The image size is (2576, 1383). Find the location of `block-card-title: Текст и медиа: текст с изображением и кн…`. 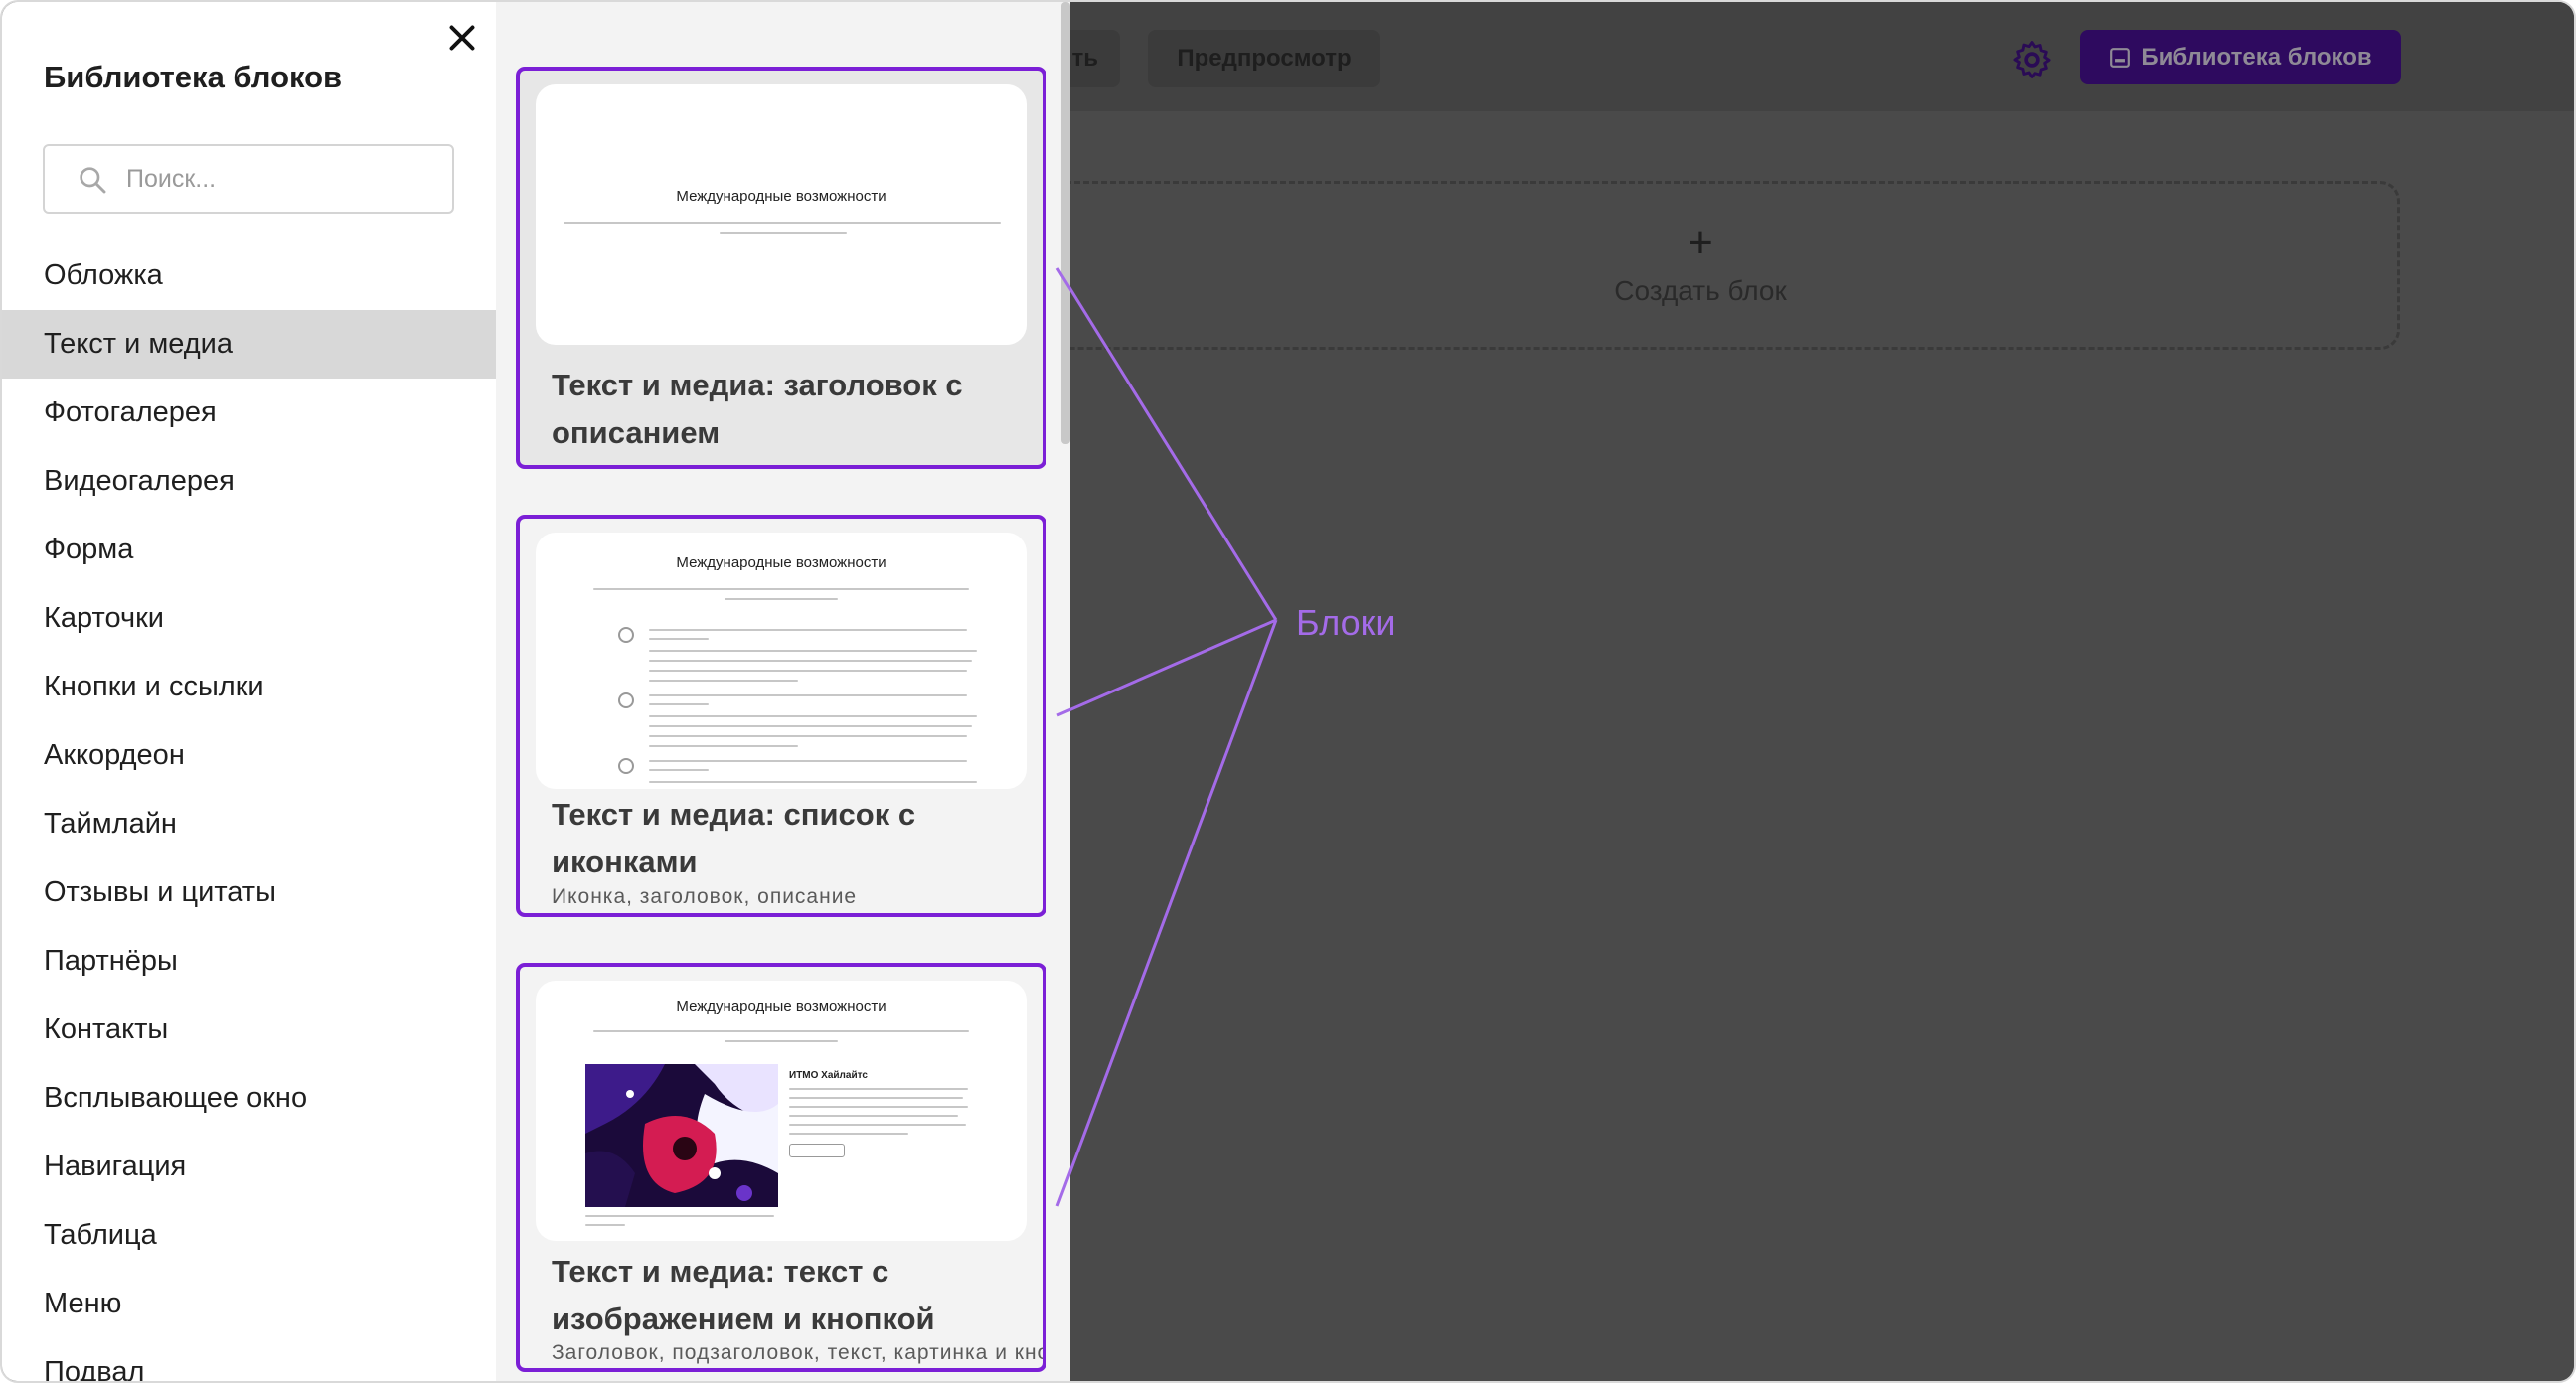

block-card-title: Текст и медиа: текст с изображением и кн… is located at coordinates (743, 1295).